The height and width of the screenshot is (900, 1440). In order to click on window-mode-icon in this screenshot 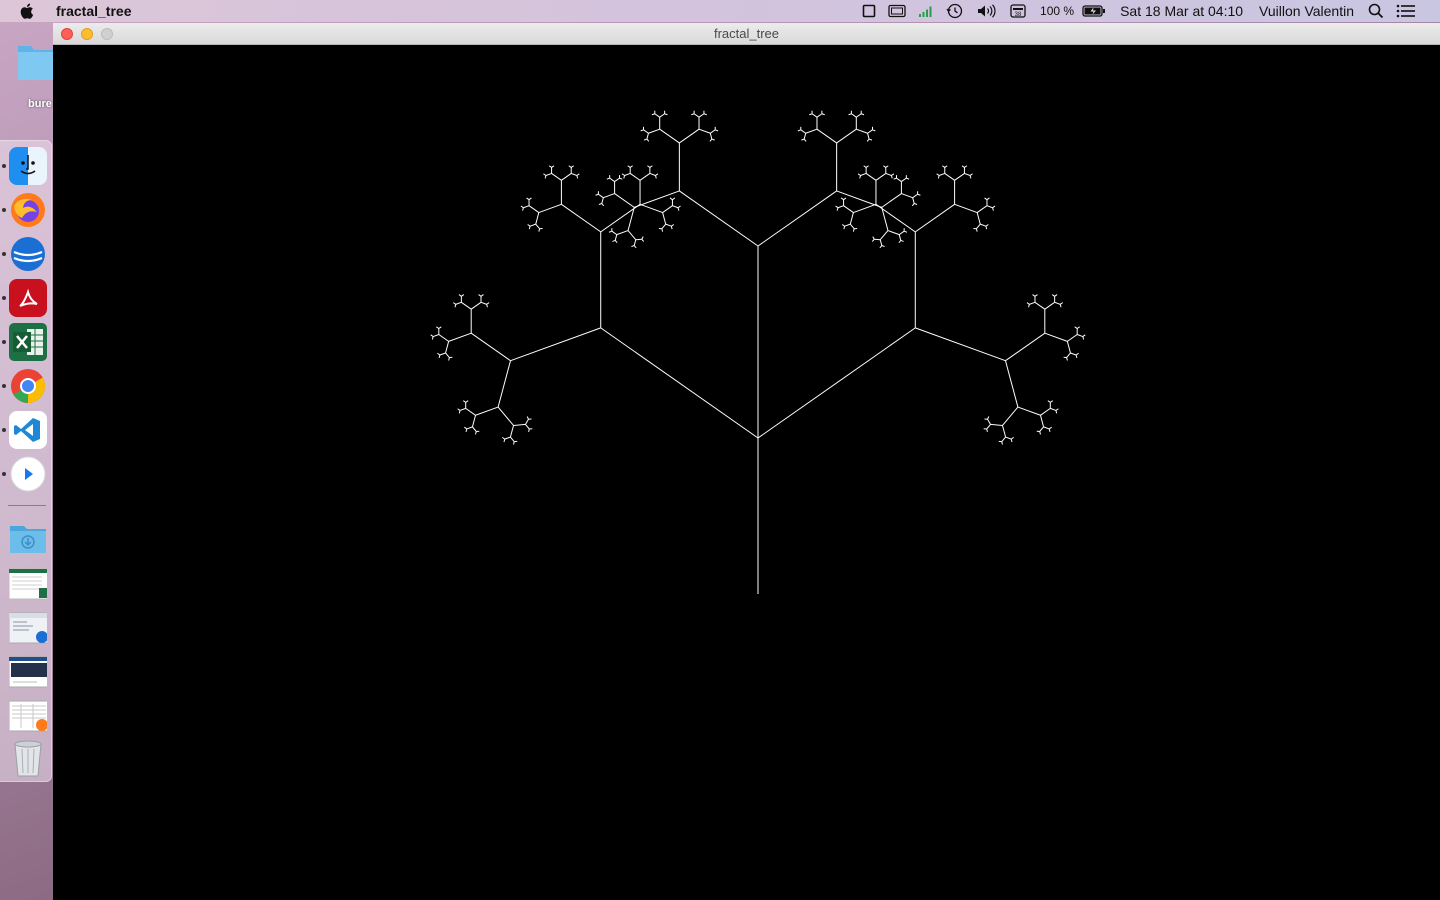, I will do `click(869, 11)`.